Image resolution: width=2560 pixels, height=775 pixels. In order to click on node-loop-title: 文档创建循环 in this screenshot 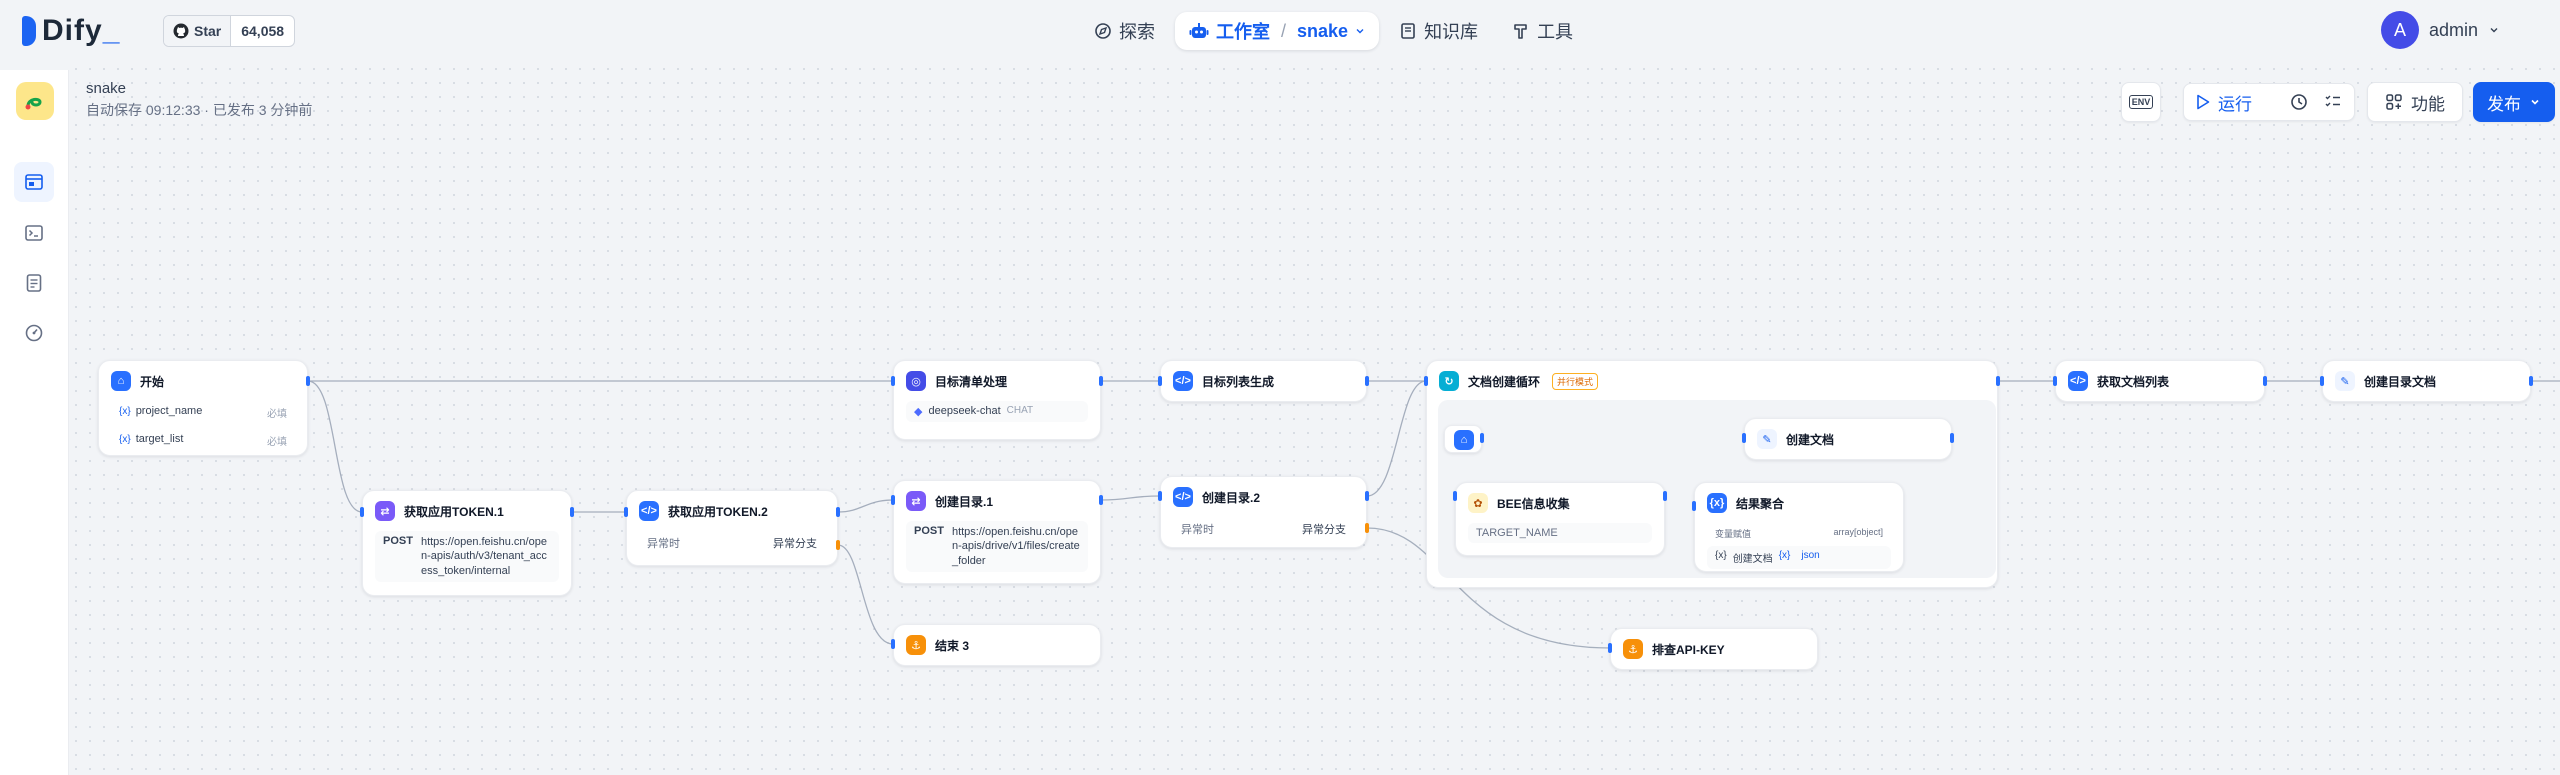, I will do `click(1504, 381)`.